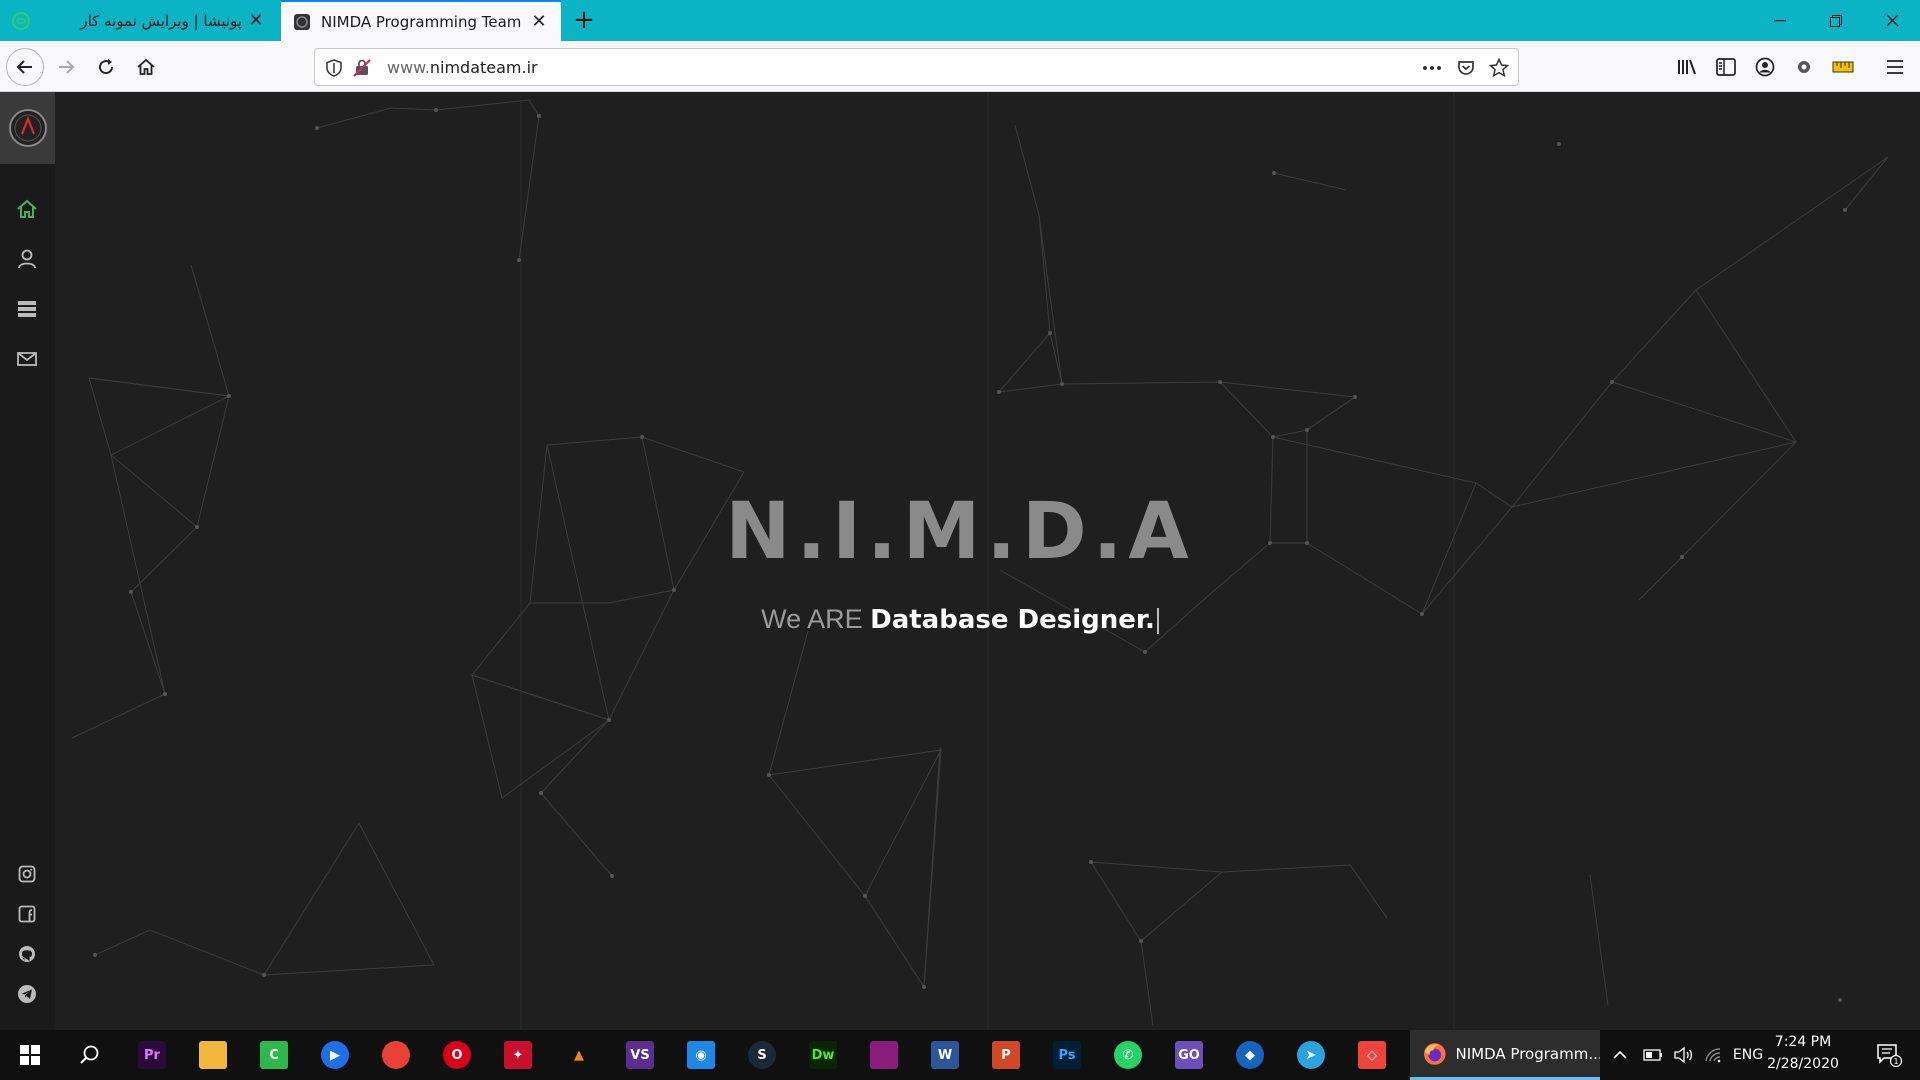 This screenshot has height=1080, width=1920. I want to click on chevron-up-icon, so click(1620, 1054).